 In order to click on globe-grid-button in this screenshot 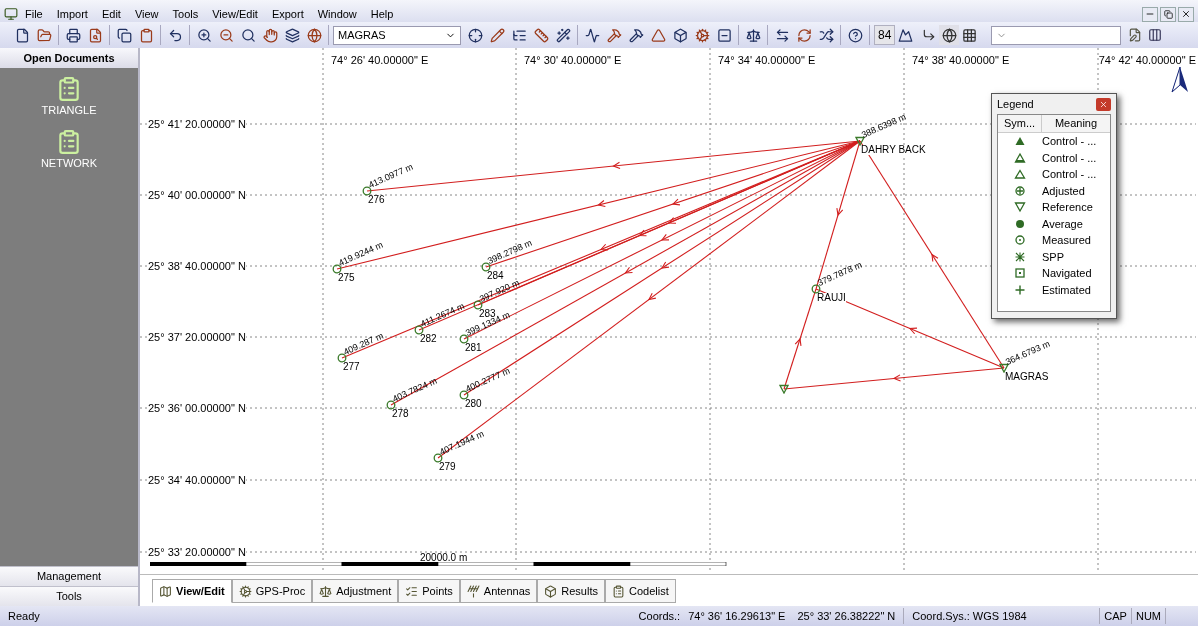, I will do `click(949, 35)`.